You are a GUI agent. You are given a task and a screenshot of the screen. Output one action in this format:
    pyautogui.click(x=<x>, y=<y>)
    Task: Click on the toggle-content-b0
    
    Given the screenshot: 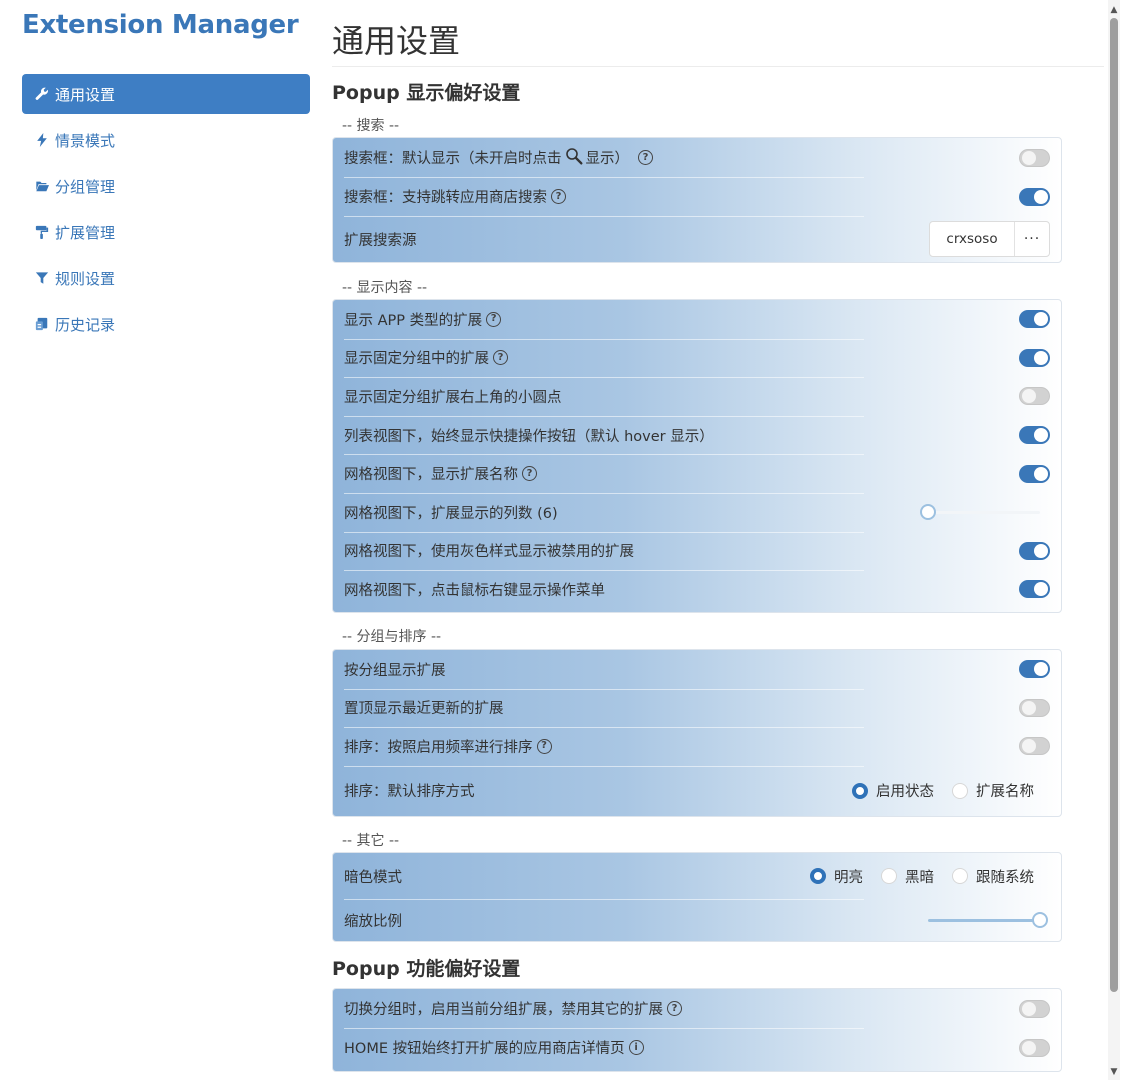 What is the action you would take?
    pyautogui.click(x=1034, y=550)
    